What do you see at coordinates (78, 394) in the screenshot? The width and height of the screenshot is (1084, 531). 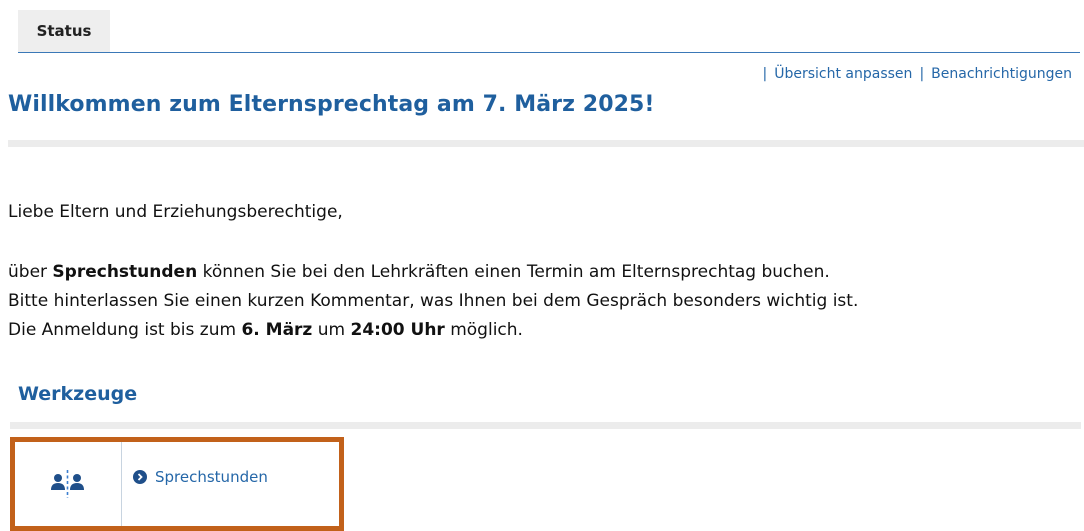 I see `tools-heading: Werkzeuge` at bounding box center [78, 394].